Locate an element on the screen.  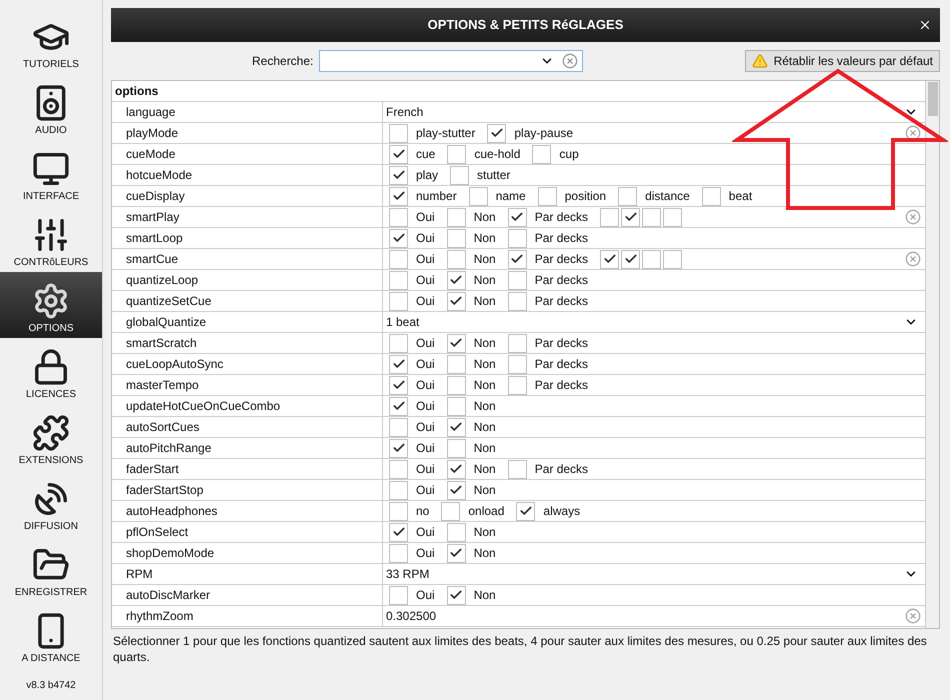
close-icon is located at coordinates (925, 25).